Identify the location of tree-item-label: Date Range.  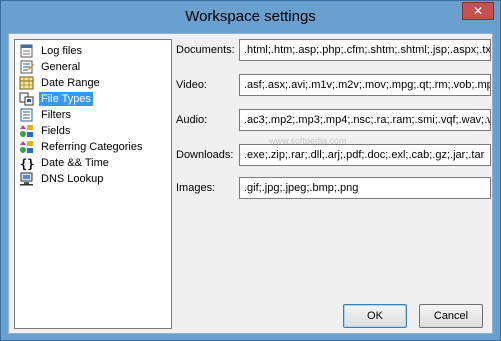
(70, 83).